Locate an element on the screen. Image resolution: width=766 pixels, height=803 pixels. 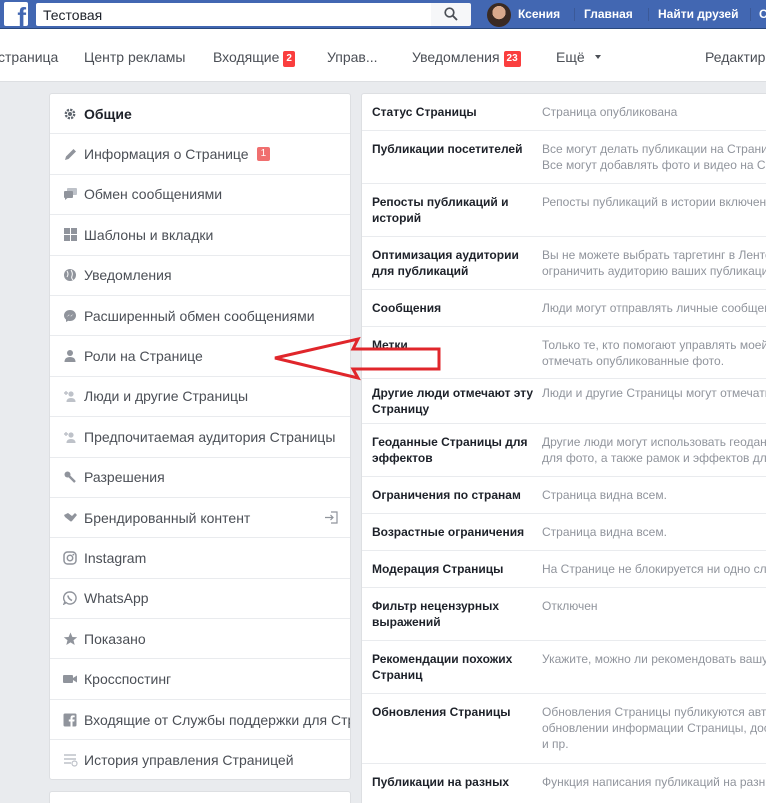
tab-more: Ещё is located at coordinates (578, 57).